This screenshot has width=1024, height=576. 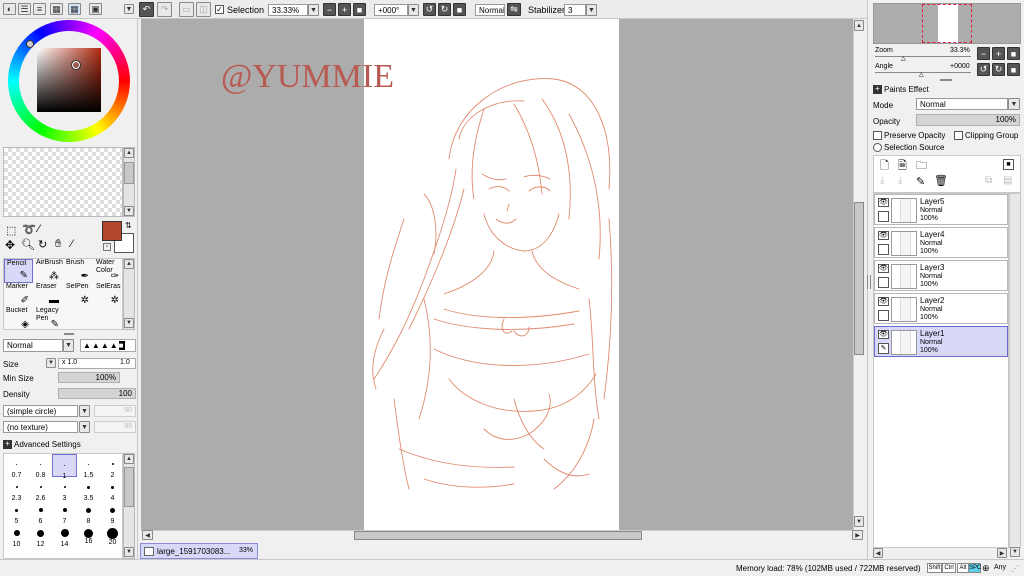 I want to click on zoom-out-button: −, so click(x=329, y=9).